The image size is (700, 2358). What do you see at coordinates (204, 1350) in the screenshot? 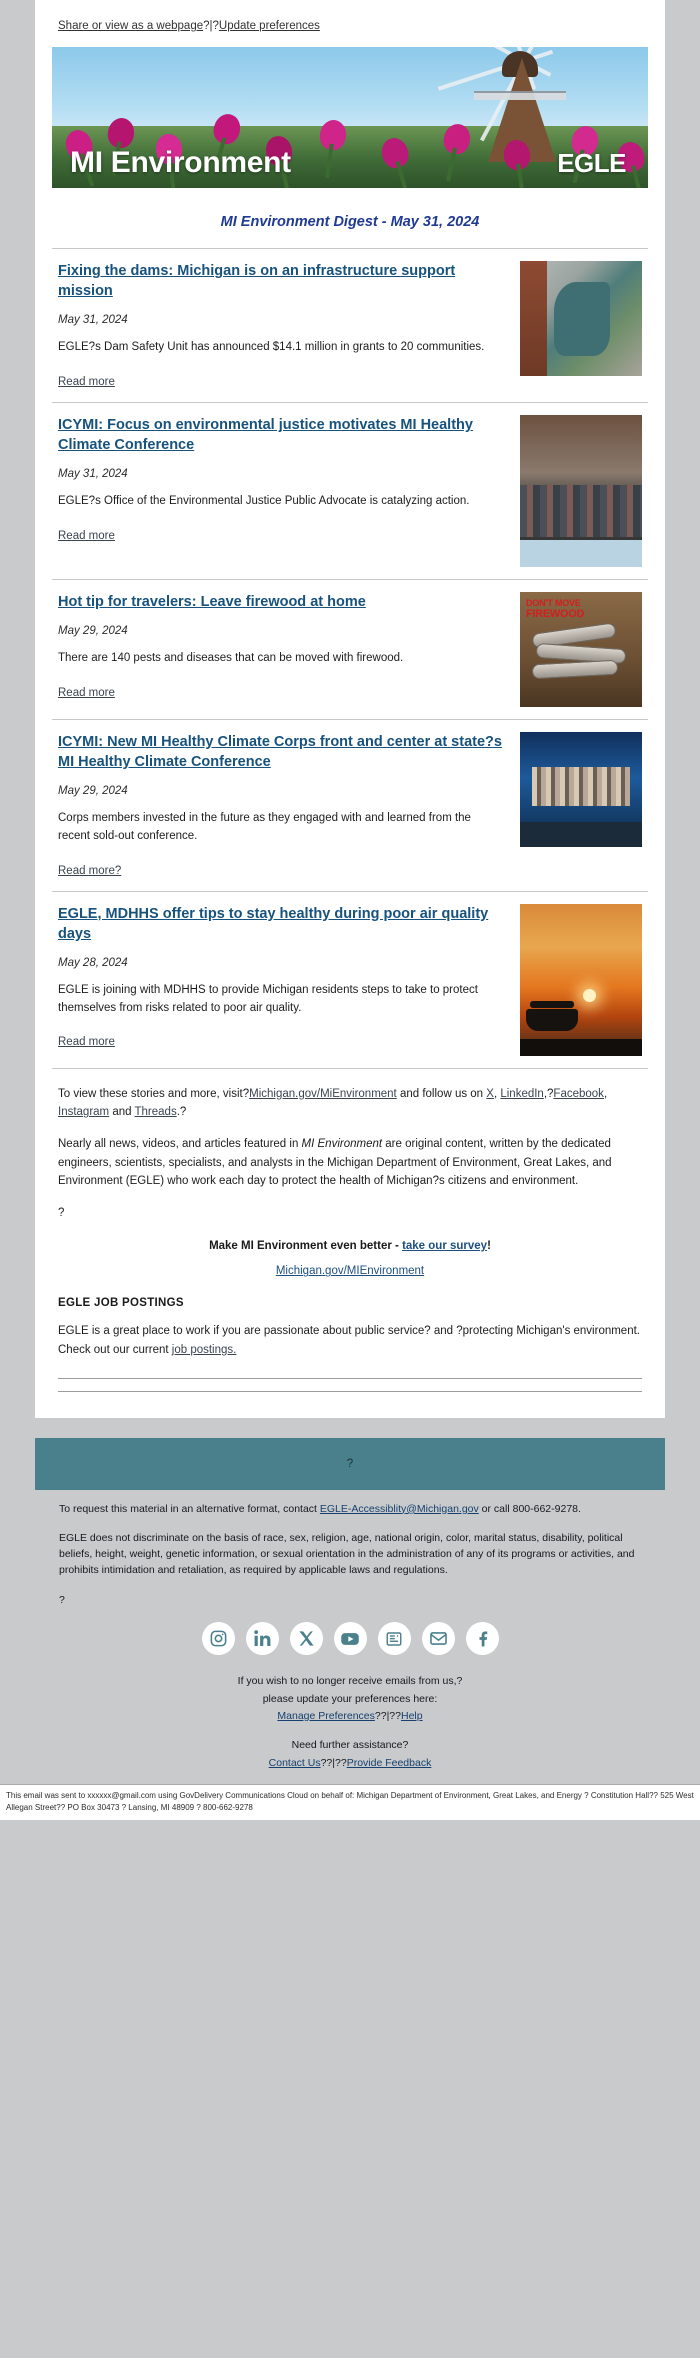
I see `job-postings-link: job postings.` at bounding box center [204, 1350].